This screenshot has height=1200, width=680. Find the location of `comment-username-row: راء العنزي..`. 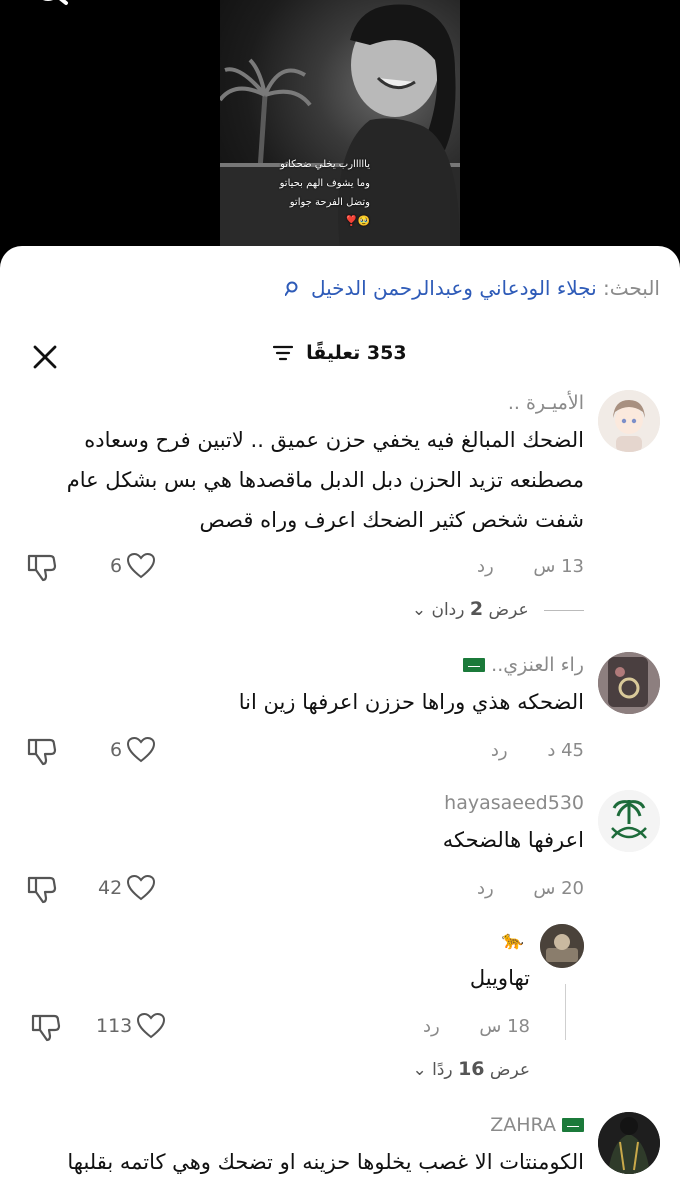

comment-username-row: راء العنزي.. is located at coordinates (523, 665).